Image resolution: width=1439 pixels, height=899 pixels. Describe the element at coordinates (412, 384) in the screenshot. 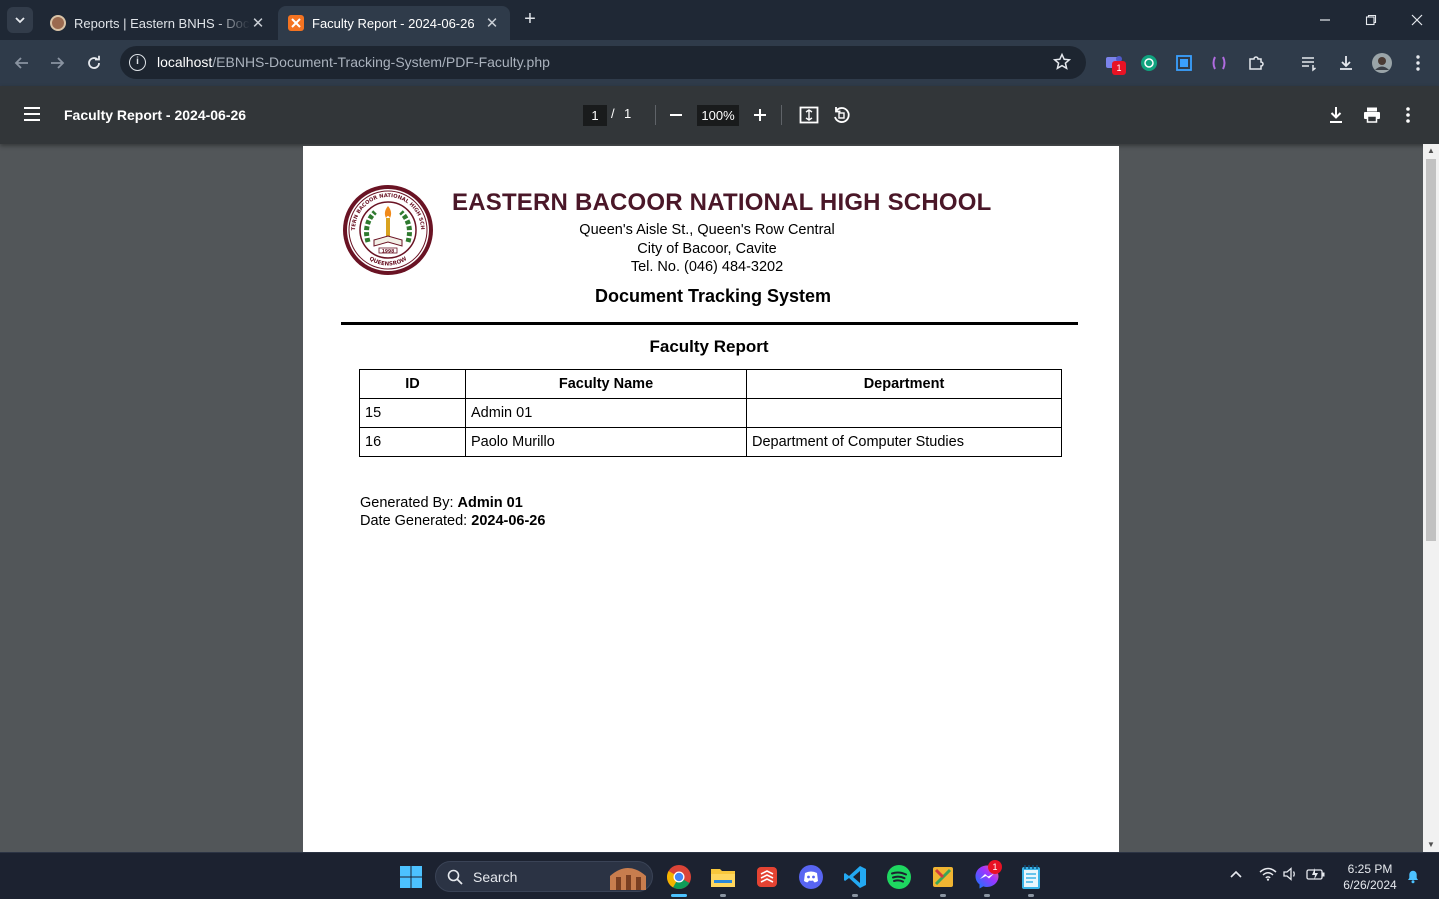

I see `column-header-id: ID` at that location.